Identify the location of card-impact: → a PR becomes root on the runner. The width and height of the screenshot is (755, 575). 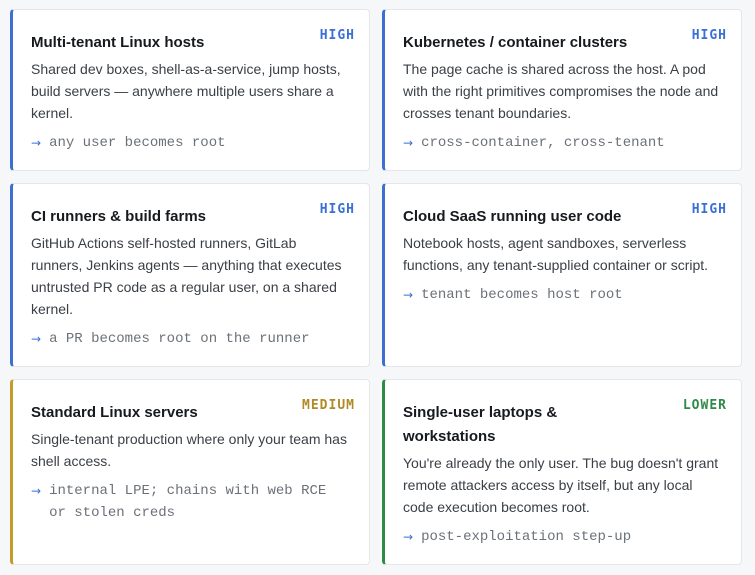
(191, 339).